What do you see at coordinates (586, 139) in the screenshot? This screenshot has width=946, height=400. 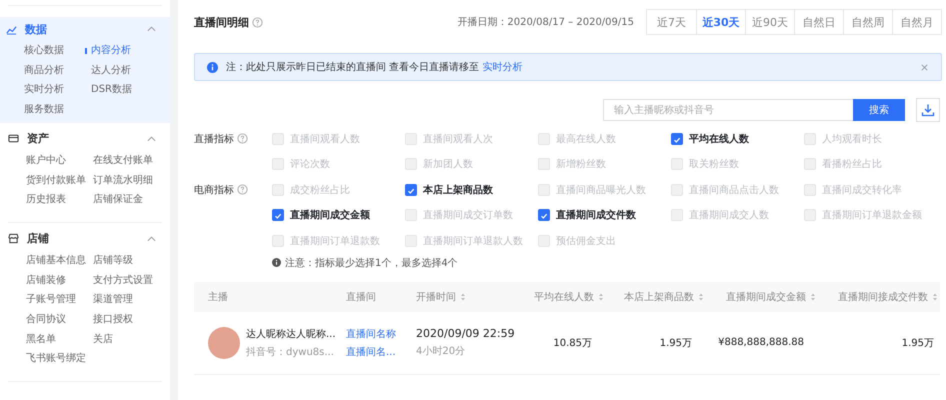 I see `metric-label: 最高在线人数` at bounding box center [586, 139].